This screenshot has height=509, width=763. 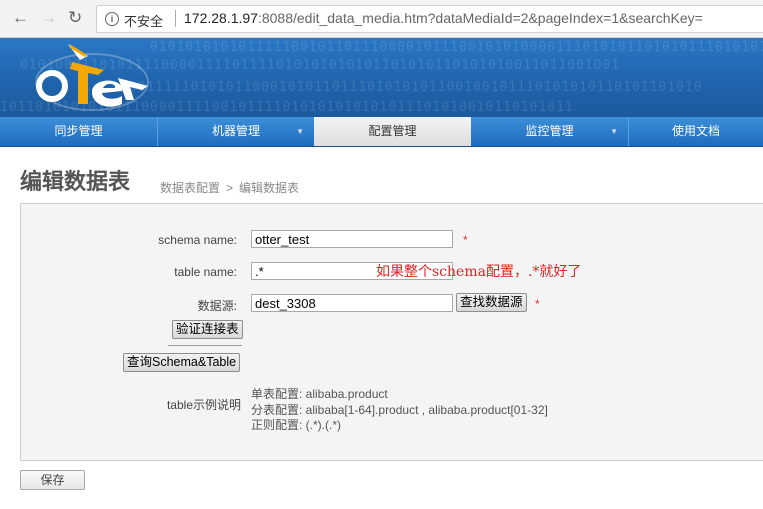 What do you see at coordinates (352, 239) in the screenshot?
I see `schema-name-input` at bounding box center [352, 239].